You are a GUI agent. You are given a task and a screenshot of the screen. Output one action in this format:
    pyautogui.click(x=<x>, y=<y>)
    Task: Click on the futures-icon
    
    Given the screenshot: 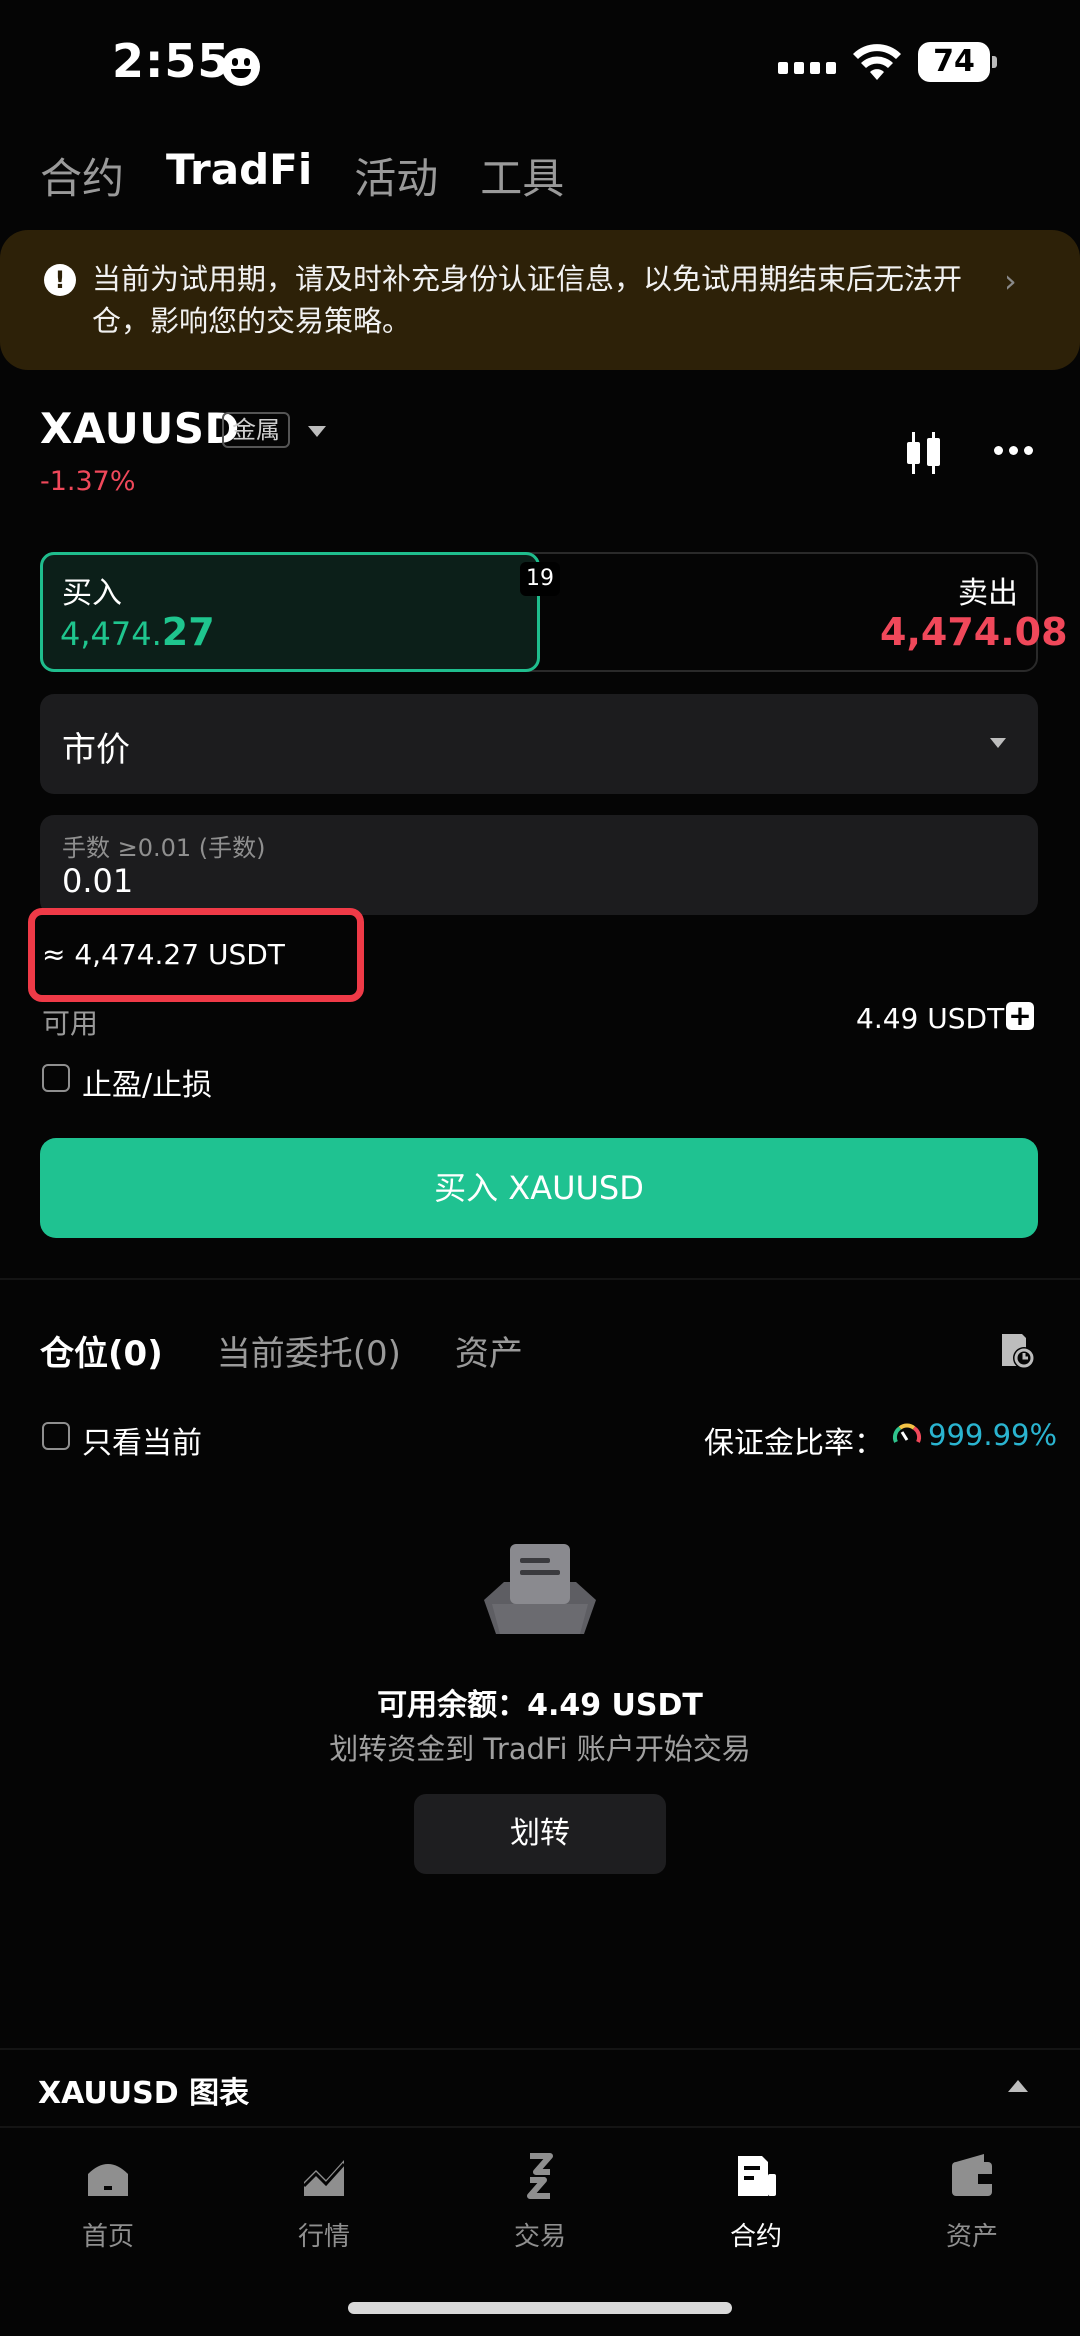 What is the action you would take?
    pyautogui.click(x=757, y=2176)
    